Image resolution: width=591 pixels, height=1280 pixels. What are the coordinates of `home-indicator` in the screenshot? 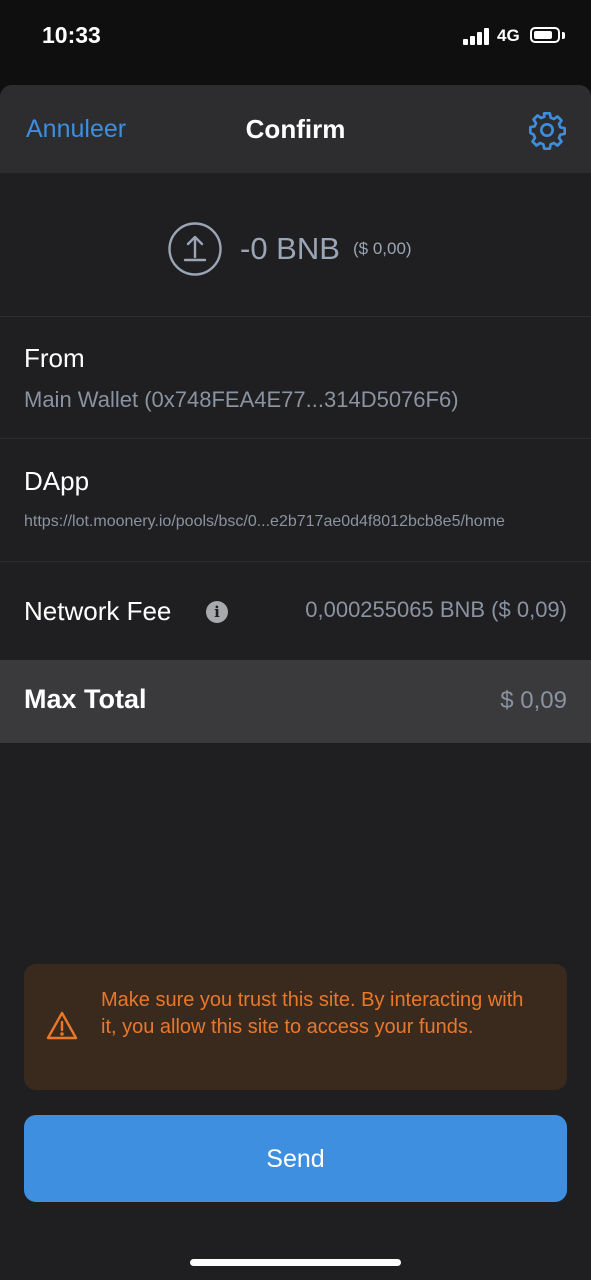 It's located at (295, 1262).